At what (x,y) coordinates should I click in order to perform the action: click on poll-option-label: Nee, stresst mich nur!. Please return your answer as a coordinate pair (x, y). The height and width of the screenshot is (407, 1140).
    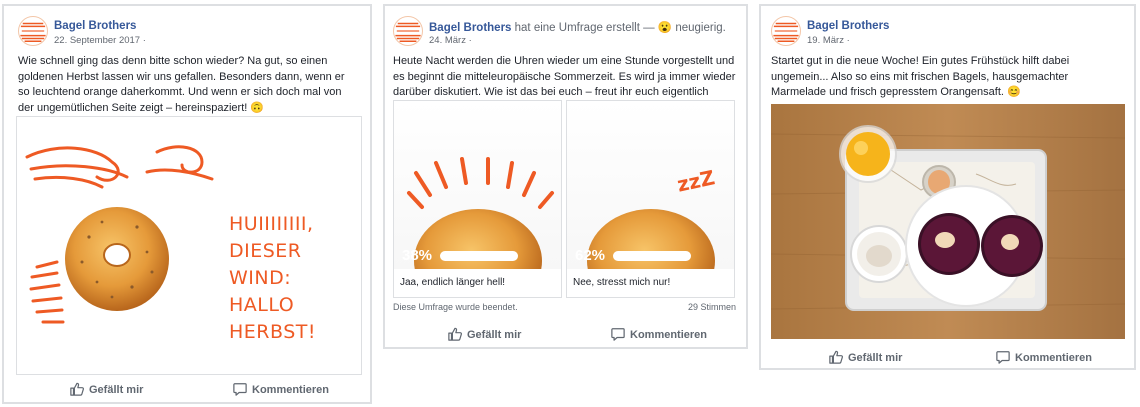
    Looking at the image, I should click on (622, 282).